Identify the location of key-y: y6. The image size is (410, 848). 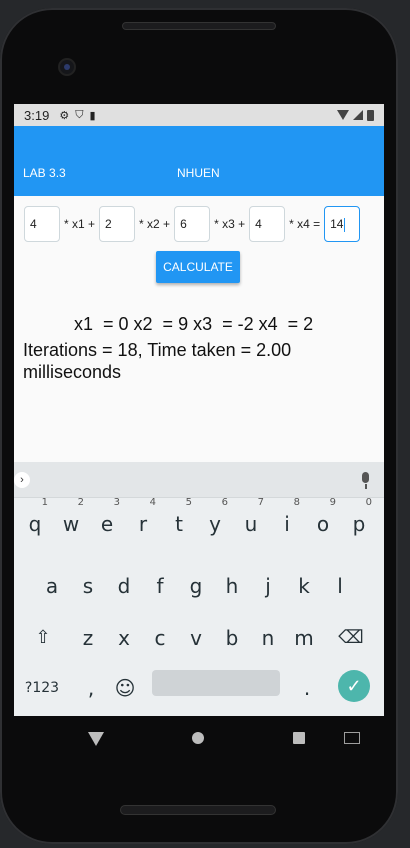
(215, 521).